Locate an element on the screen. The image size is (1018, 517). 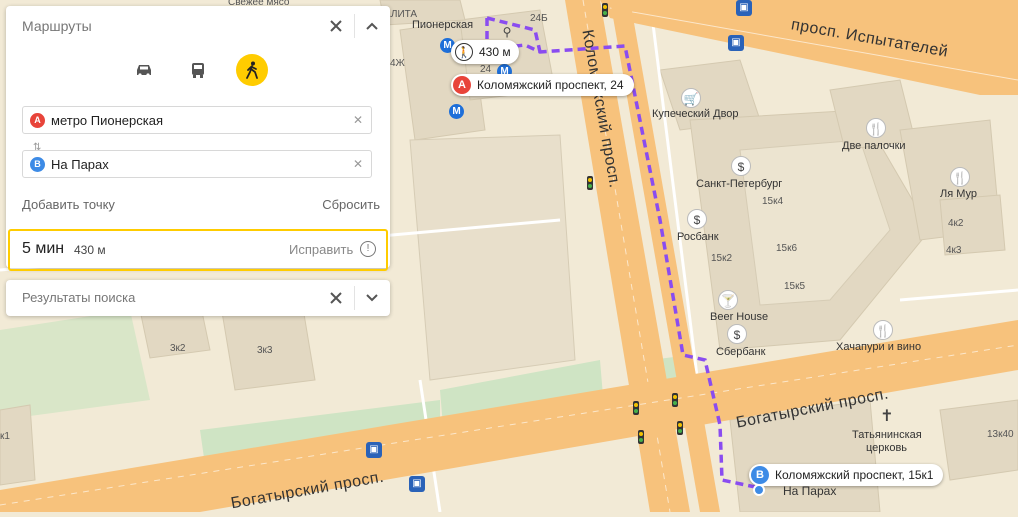
info-icon: ! is located at coordinates (368, 249).